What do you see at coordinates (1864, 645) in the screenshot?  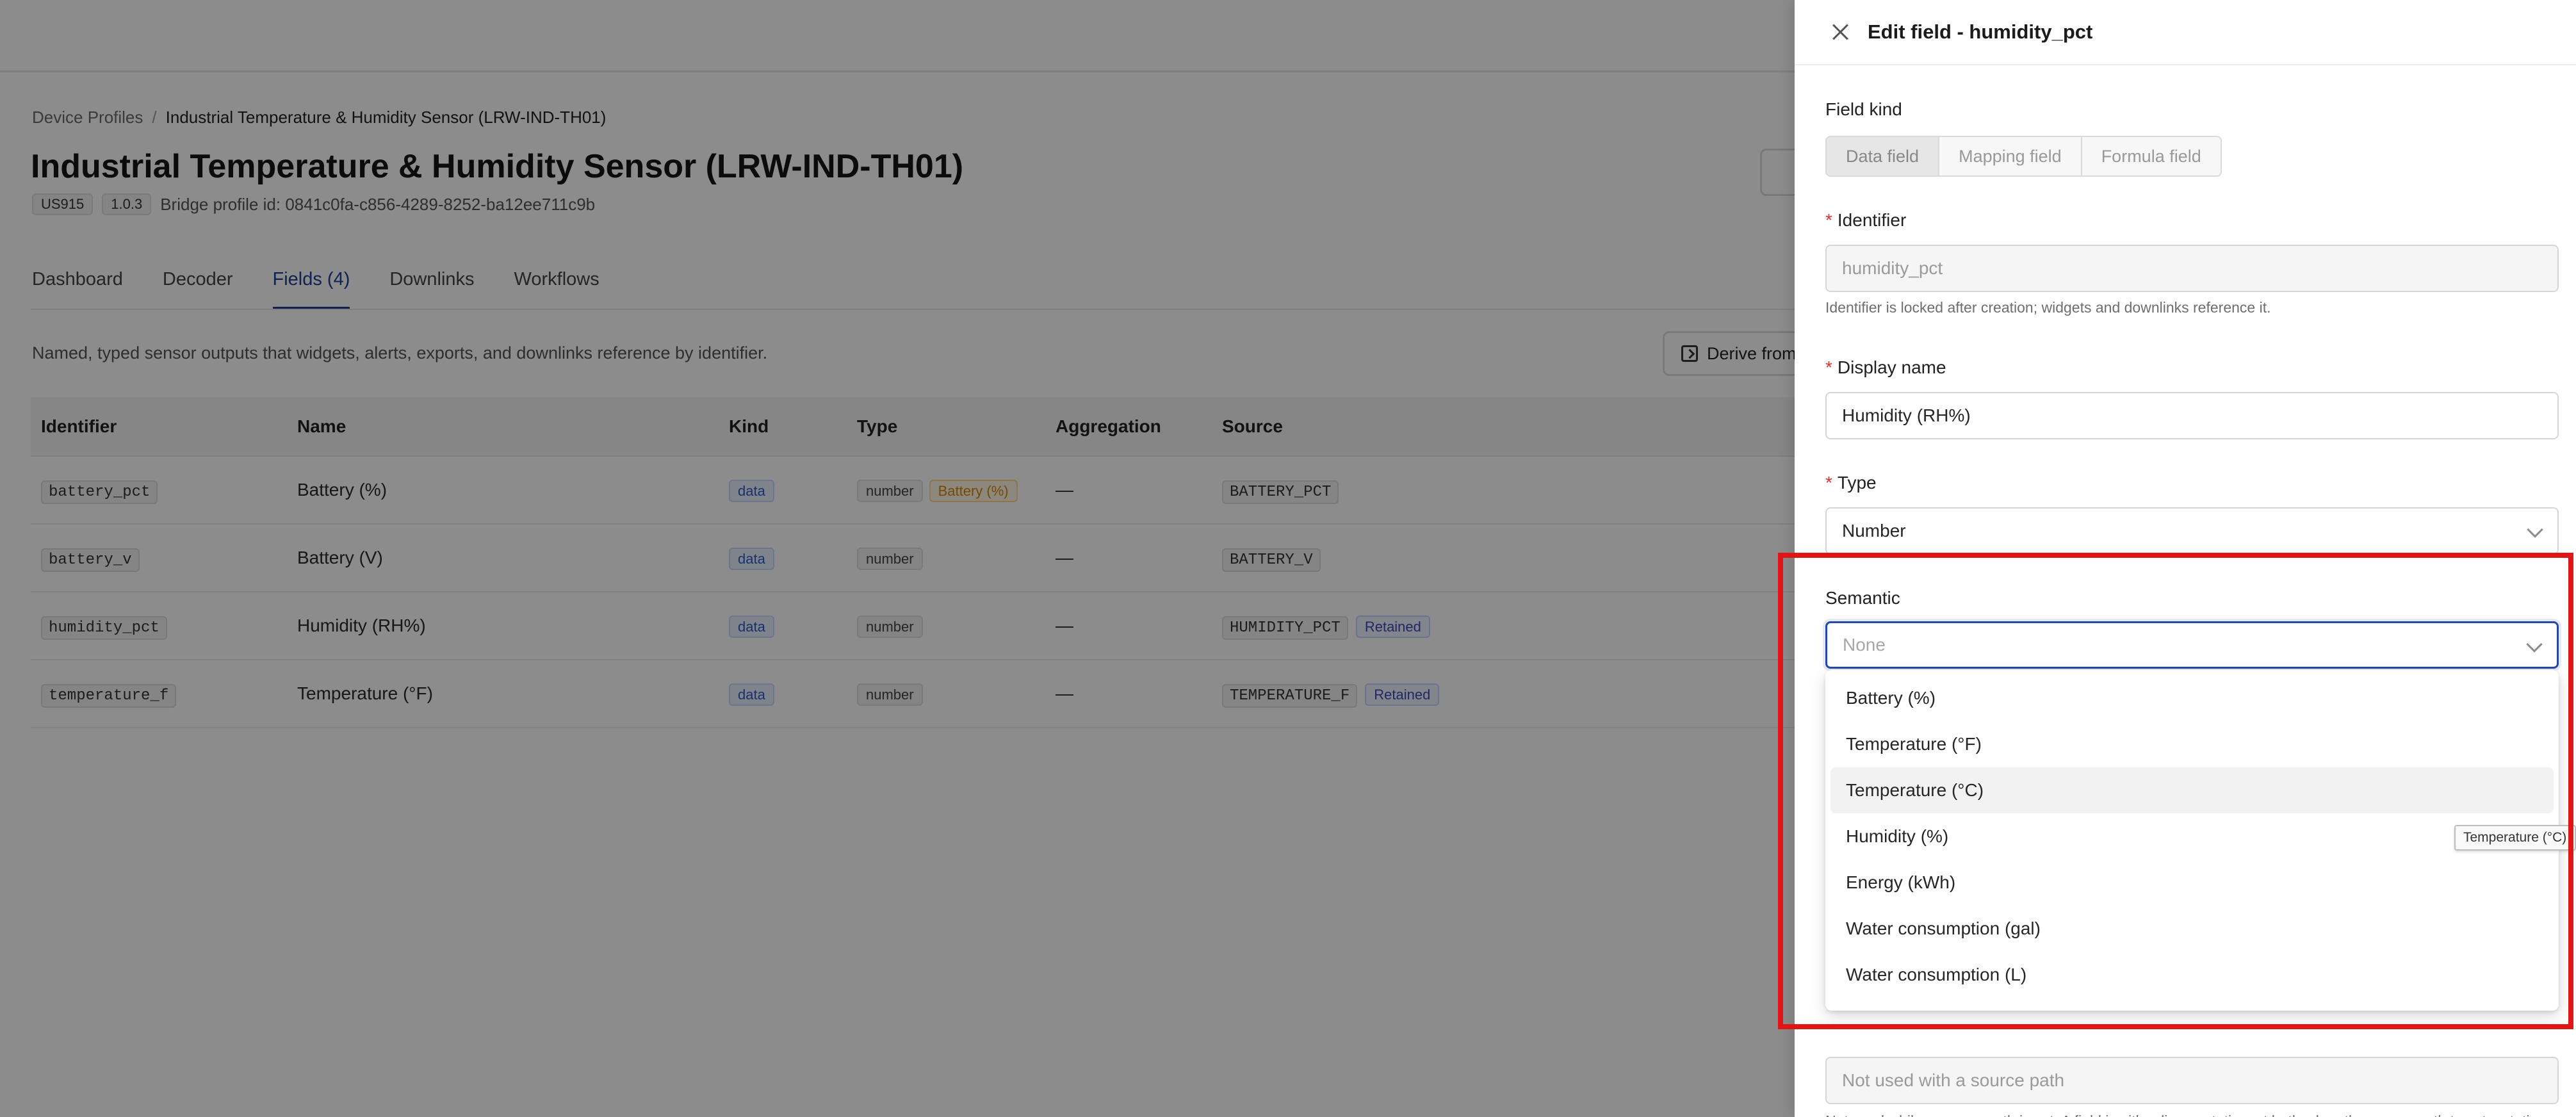 I see `semantic-select-placeholder: None` at bounding box center [1864, 645].